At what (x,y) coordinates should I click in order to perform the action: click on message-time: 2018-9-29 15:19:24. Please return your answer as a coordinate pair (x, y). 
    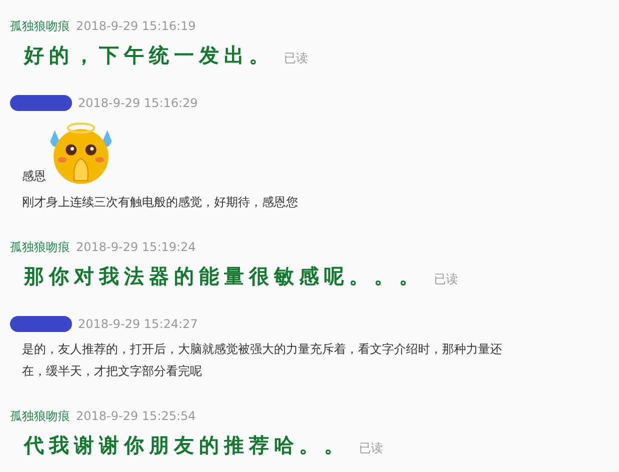
    Looking at the image, I should click on (136, 247).